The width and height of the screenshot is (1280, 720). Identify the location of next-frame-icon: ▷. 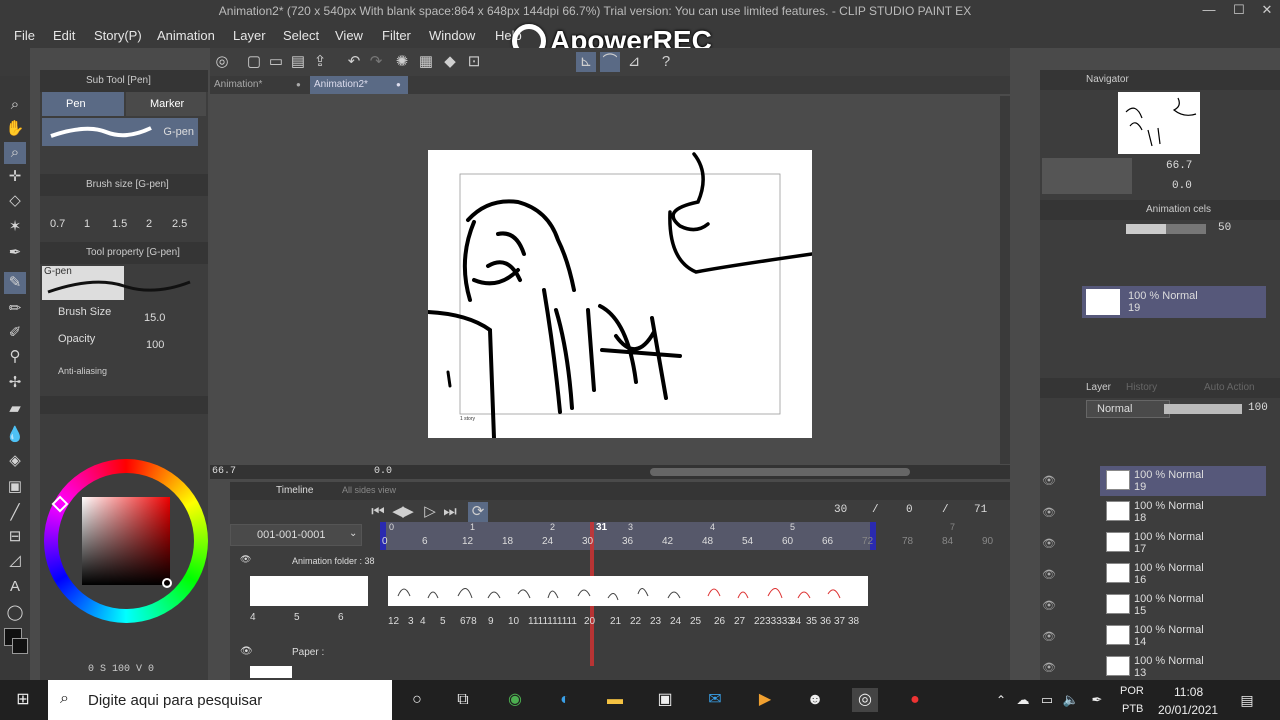
(430, 512).